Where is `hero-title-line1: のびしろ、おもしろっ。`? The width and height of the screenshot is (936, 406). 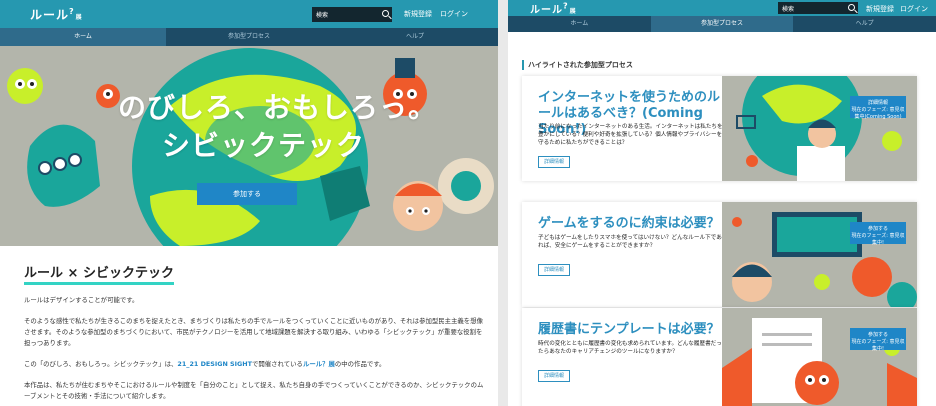 hero-title-line1: のびしろ、おもしろっ。 is located at coordinates (278, 107).